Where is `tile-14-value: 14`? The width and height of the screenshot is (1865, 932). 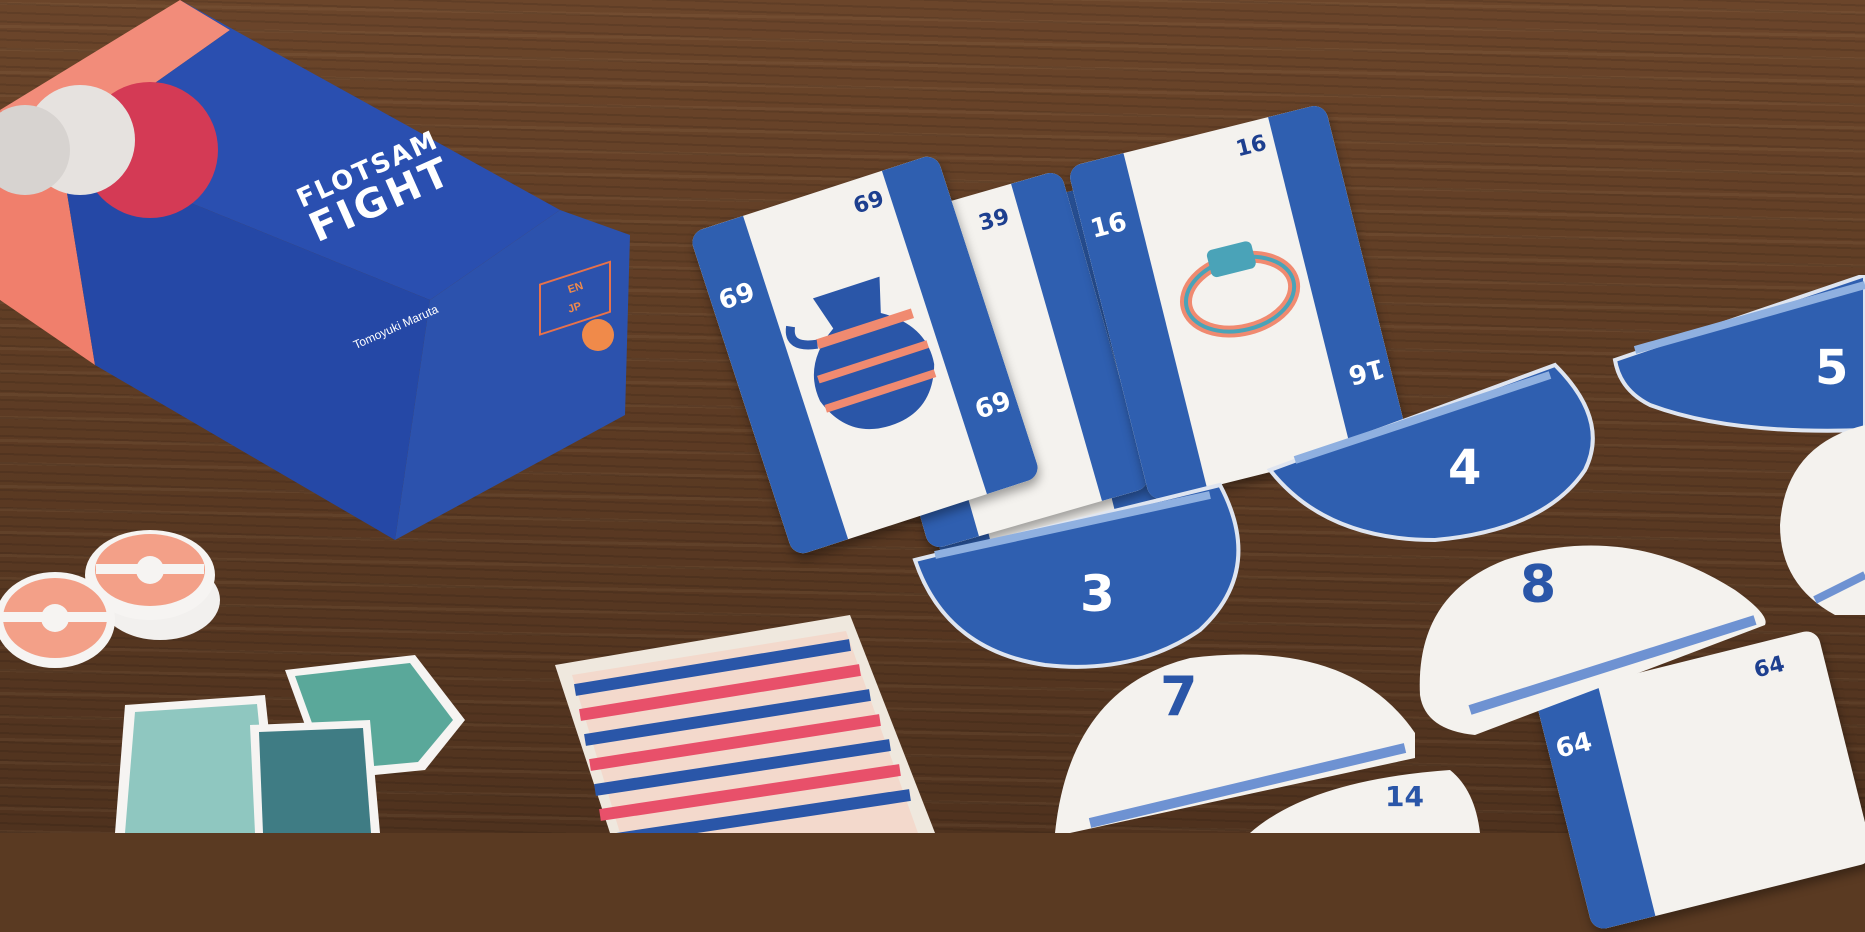
tile-14-value: 14 is located at coordinates (1404, 796).